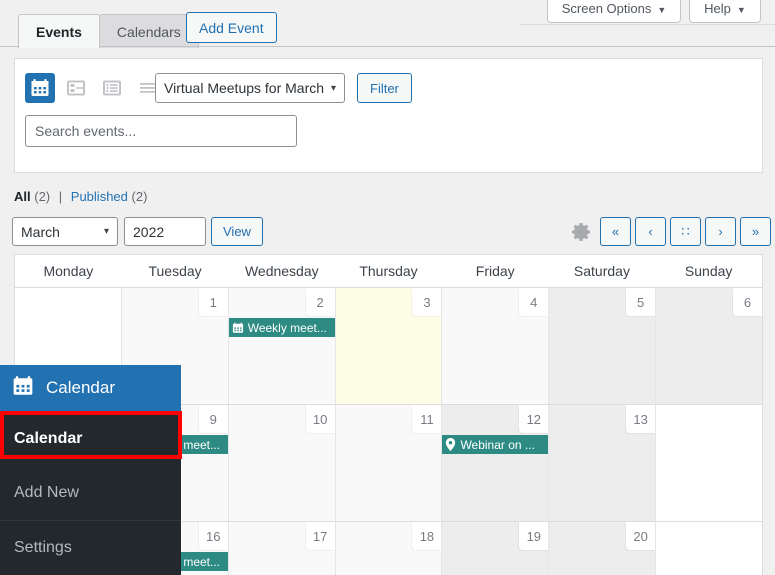 Image resolution: width=775 pixels, height=575 pixels. Describe the element at coordinates (43, 547) in the screenshot. I see `sidebar-item-label: Settings` at that location.